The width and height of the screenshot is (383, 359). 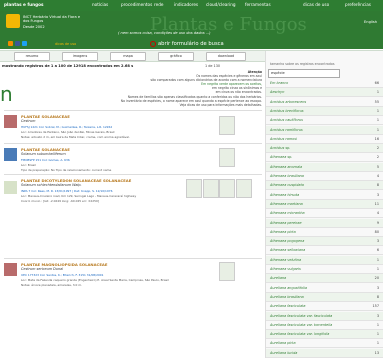 I want to click on facet-item: Em branco 66, so click(x=324, y=83).